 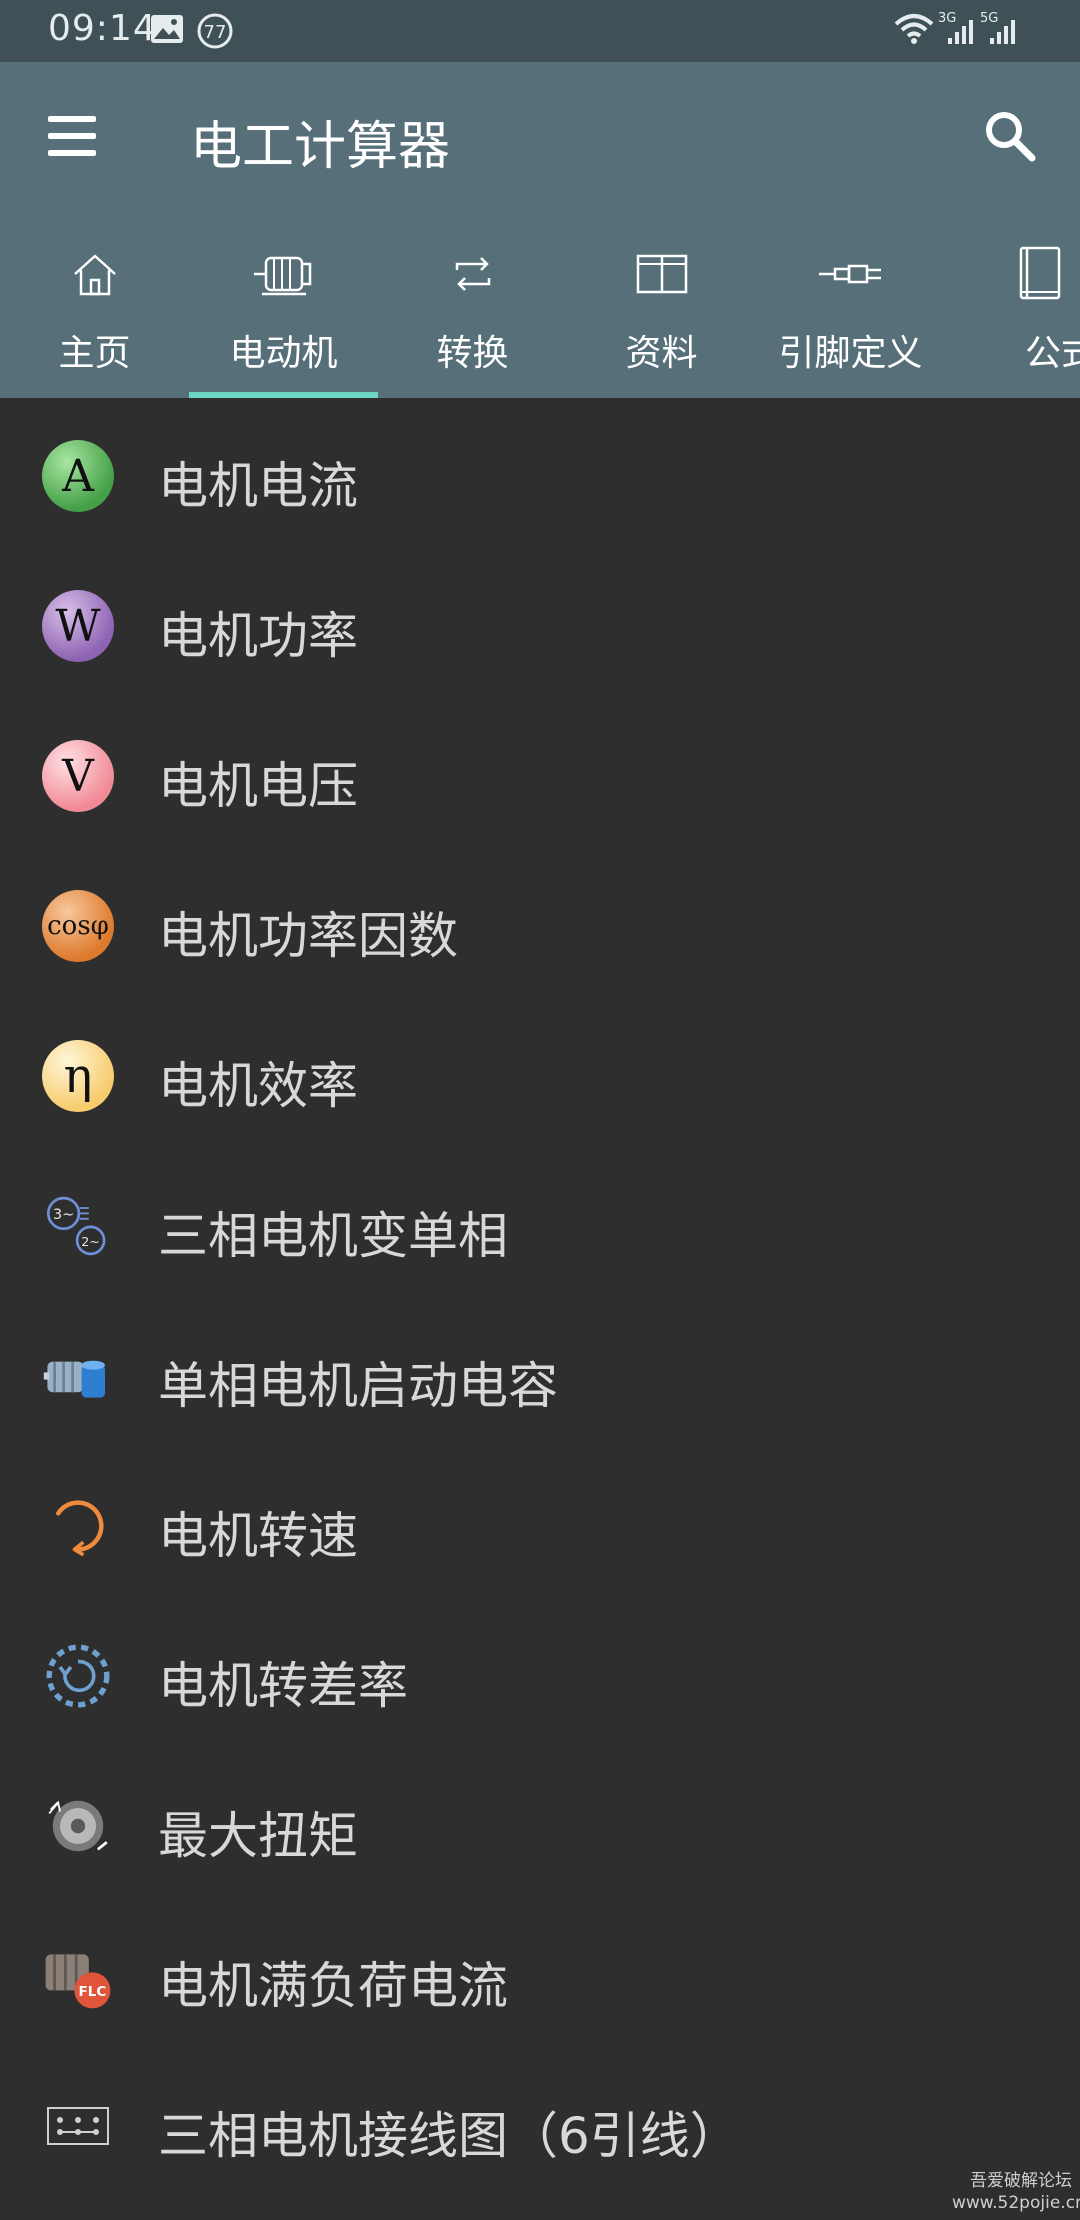 What do you see at coordinates (540, 1825) in the screenshot?
I see `list-item-max-torque: 最大扭矩` at bounding box center [540, 1825].